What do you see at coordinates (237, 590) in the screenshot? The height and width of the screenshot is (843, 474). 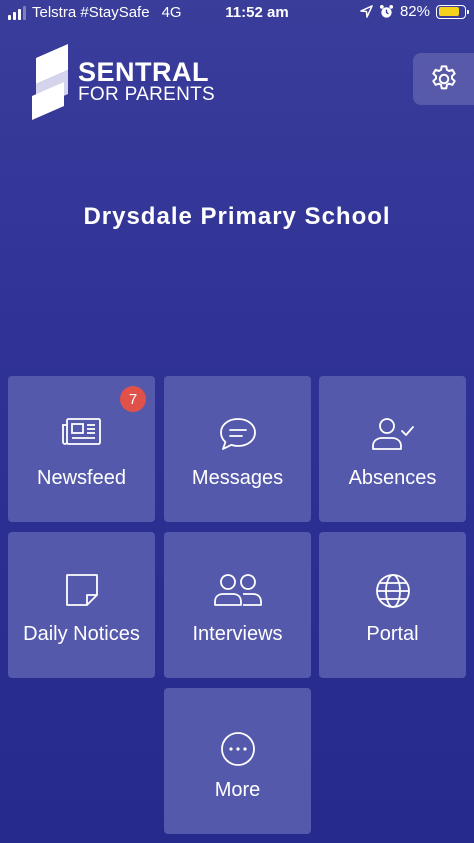 I see `users-icon` at bounding box center [237, 590].